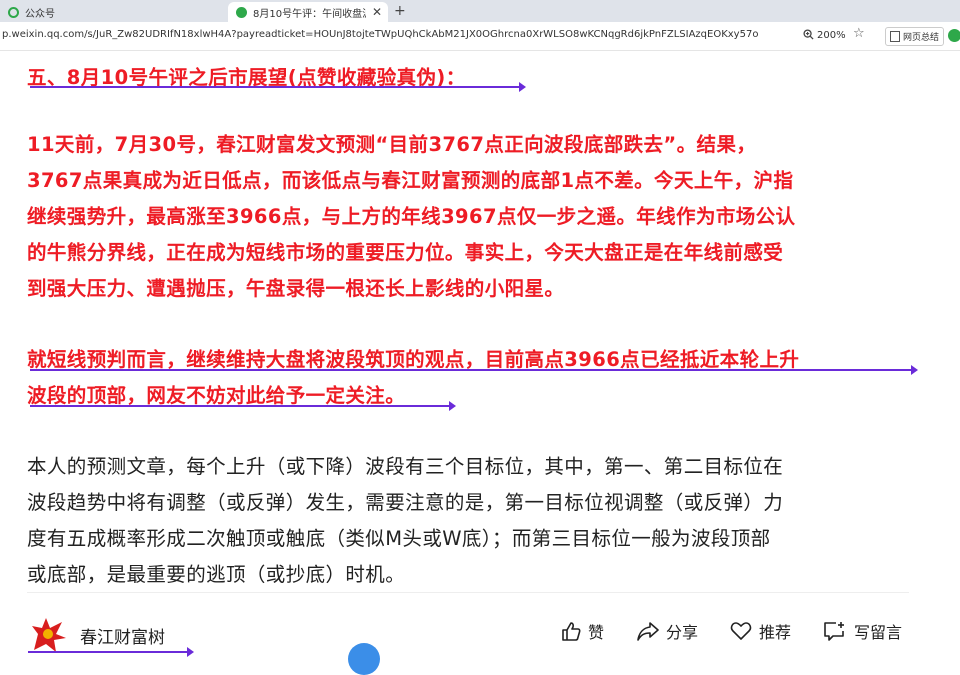  Describe the element at coordinates (895, 36) in the screenshot. I see `summary-icon` at that location.